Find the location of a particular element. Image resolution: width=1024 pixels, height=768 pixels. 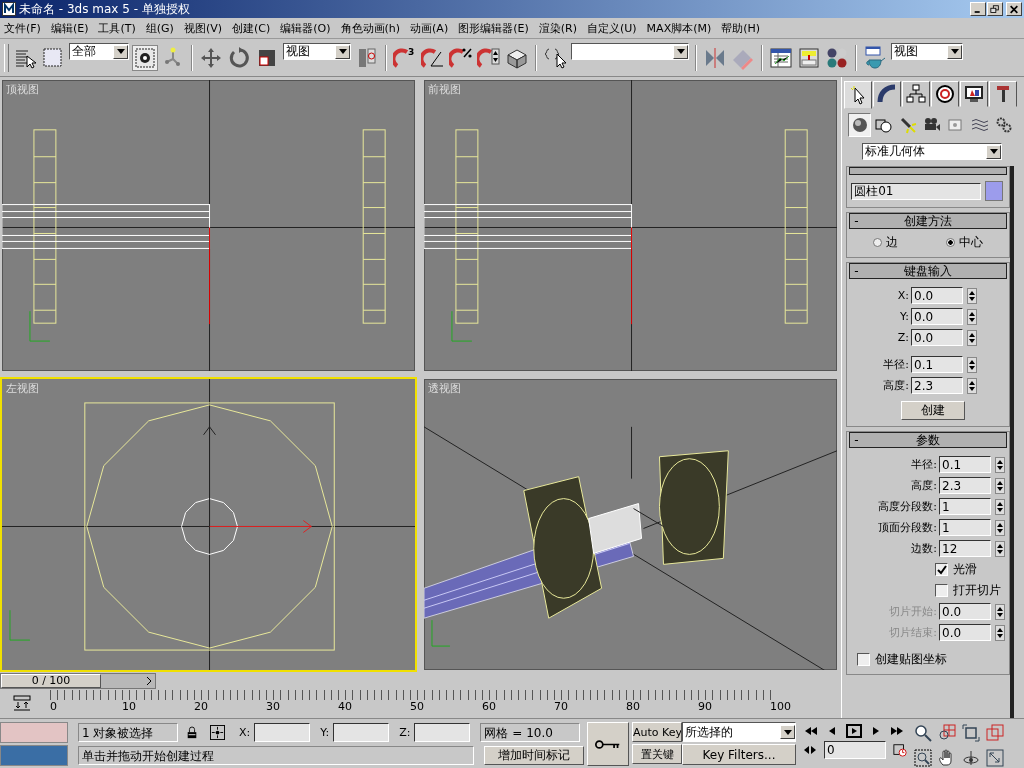

teapot-render-icon is located at coordinates (875, 57).